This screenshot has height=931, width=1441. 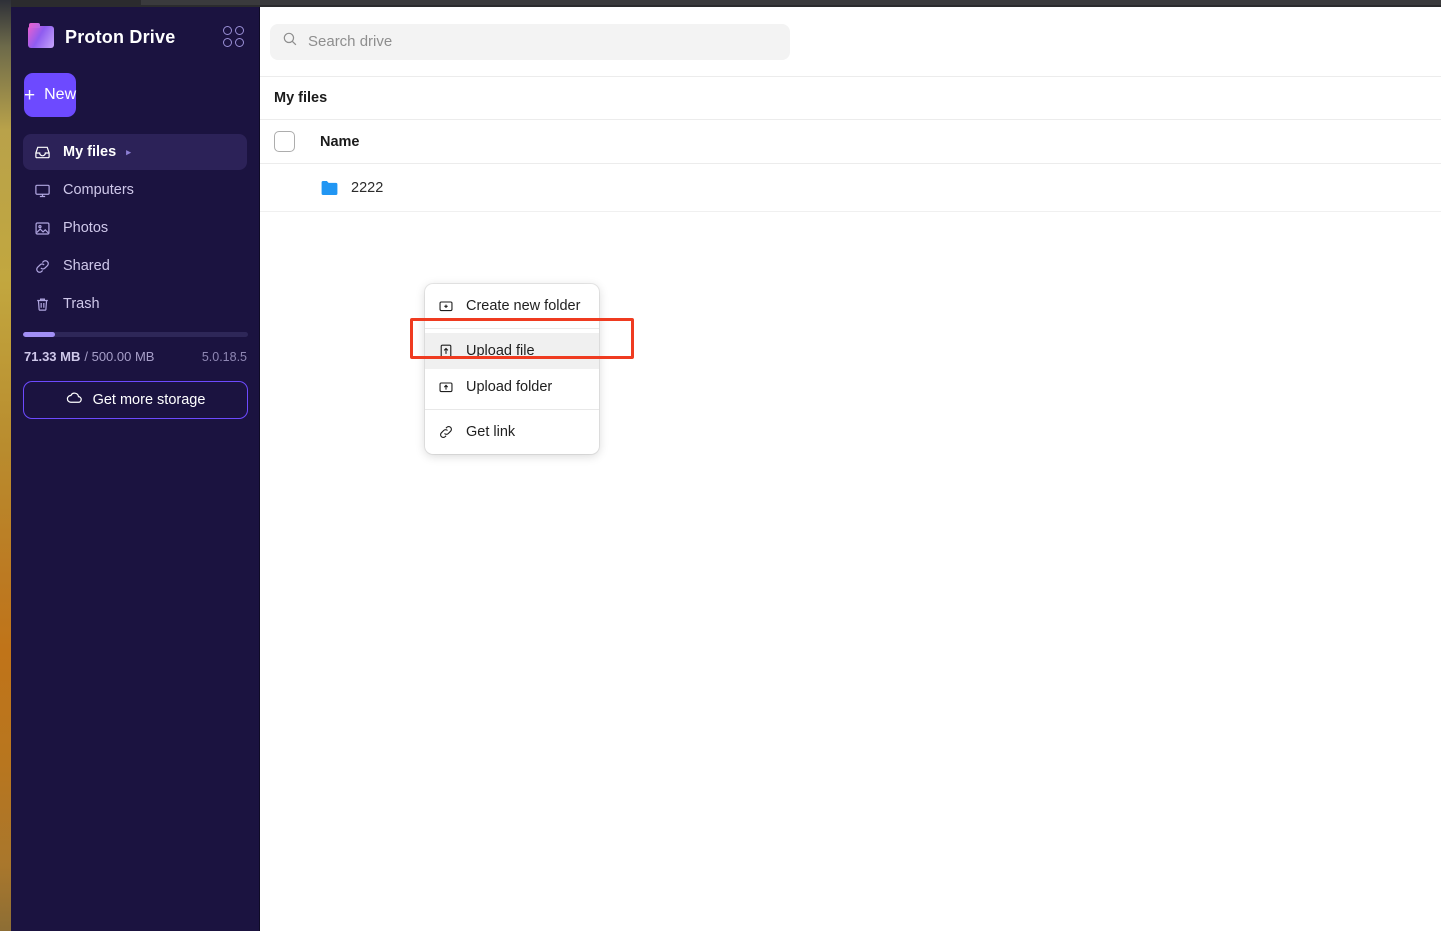 What do you see at coordinates (120, 36) in the screenshot?
I see `brand-name: Proton Drive` at bounding box center [120, 36].